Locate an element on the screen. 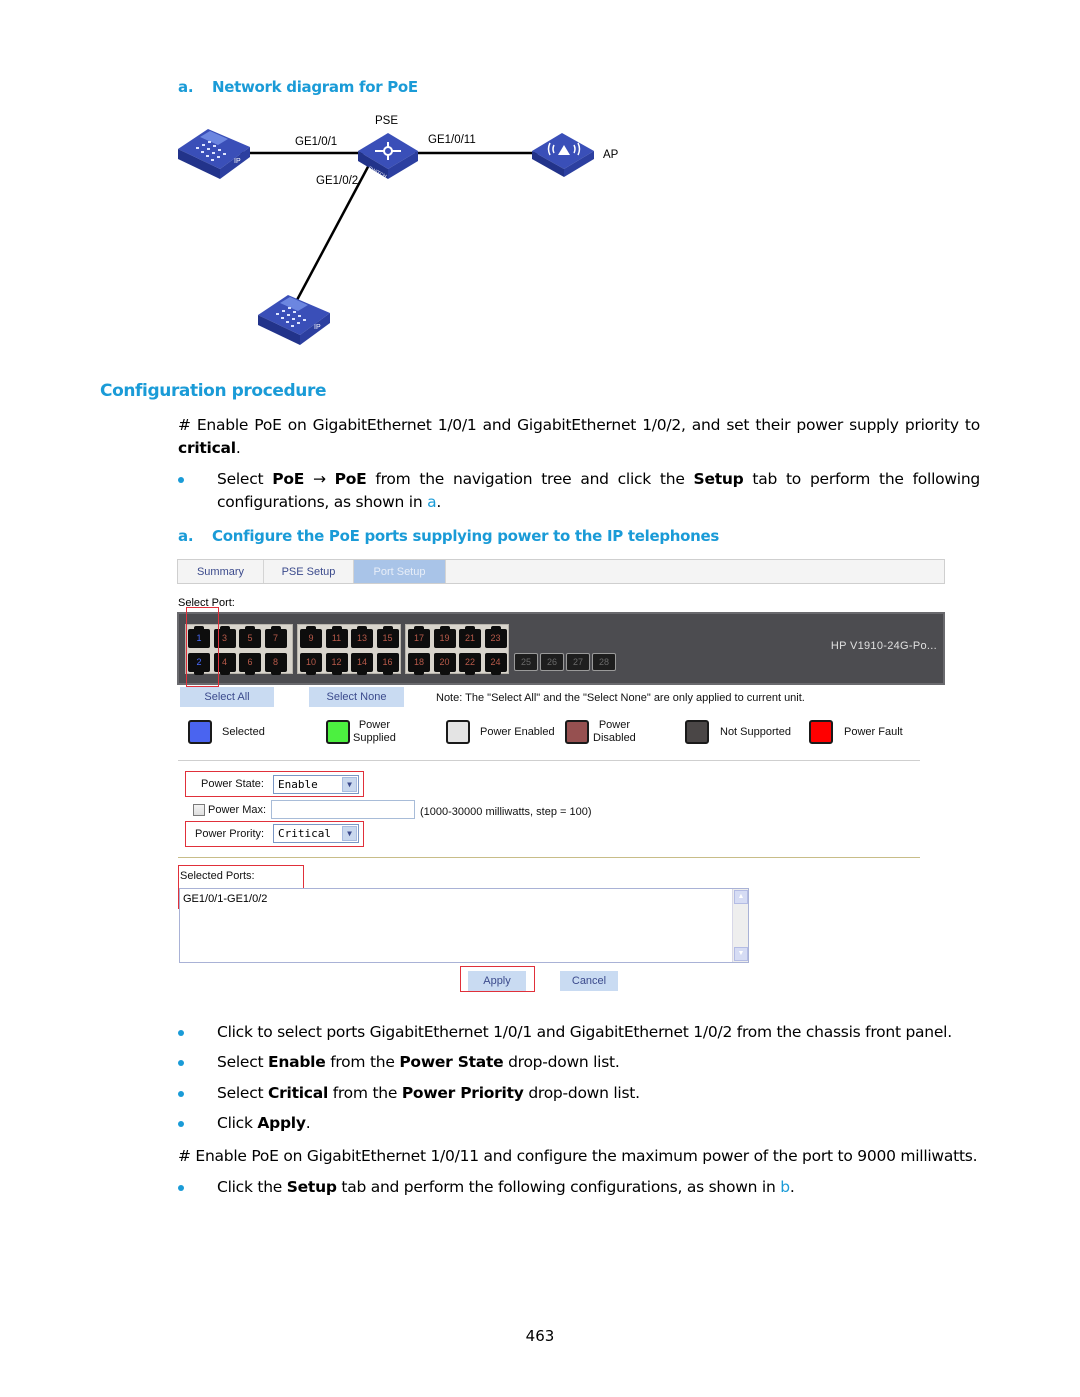  legend-swatch-not-supported is located at coordinates (697, 732).